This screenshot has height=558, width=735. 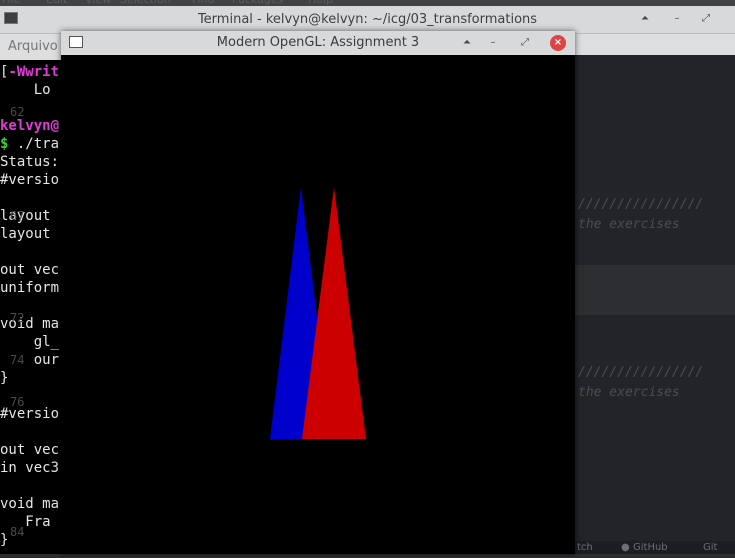 What do you see at coordinates (30, 72) in the screenshot?
I see `terminal-line: [-Wwrit` at bounding box center [30, 72].